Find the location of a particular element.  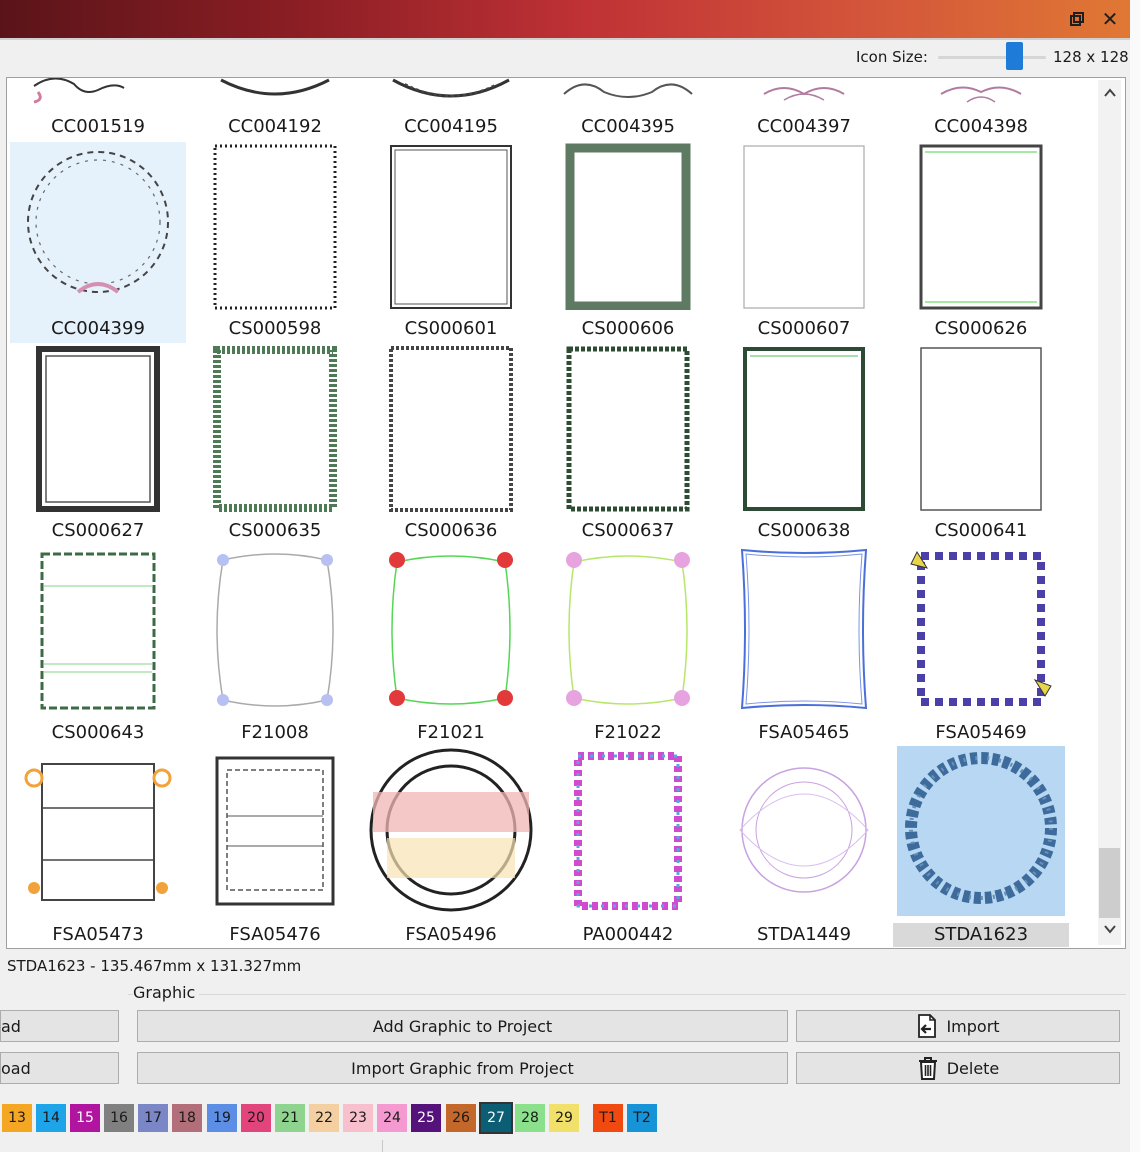

graphic-tile: CC004195 is located at coordinates (451, 109).